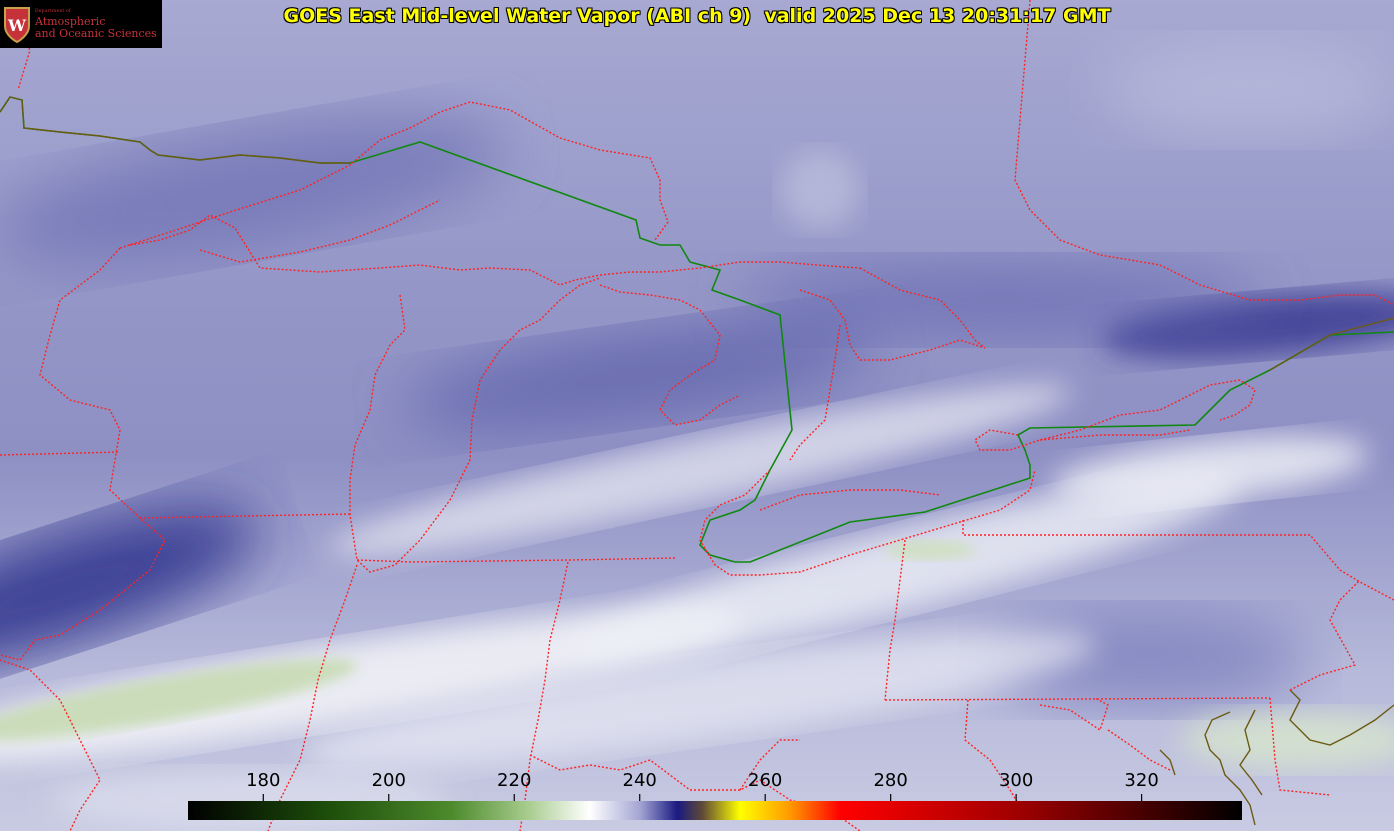  I want to click on colorbar, so click(715, 810).